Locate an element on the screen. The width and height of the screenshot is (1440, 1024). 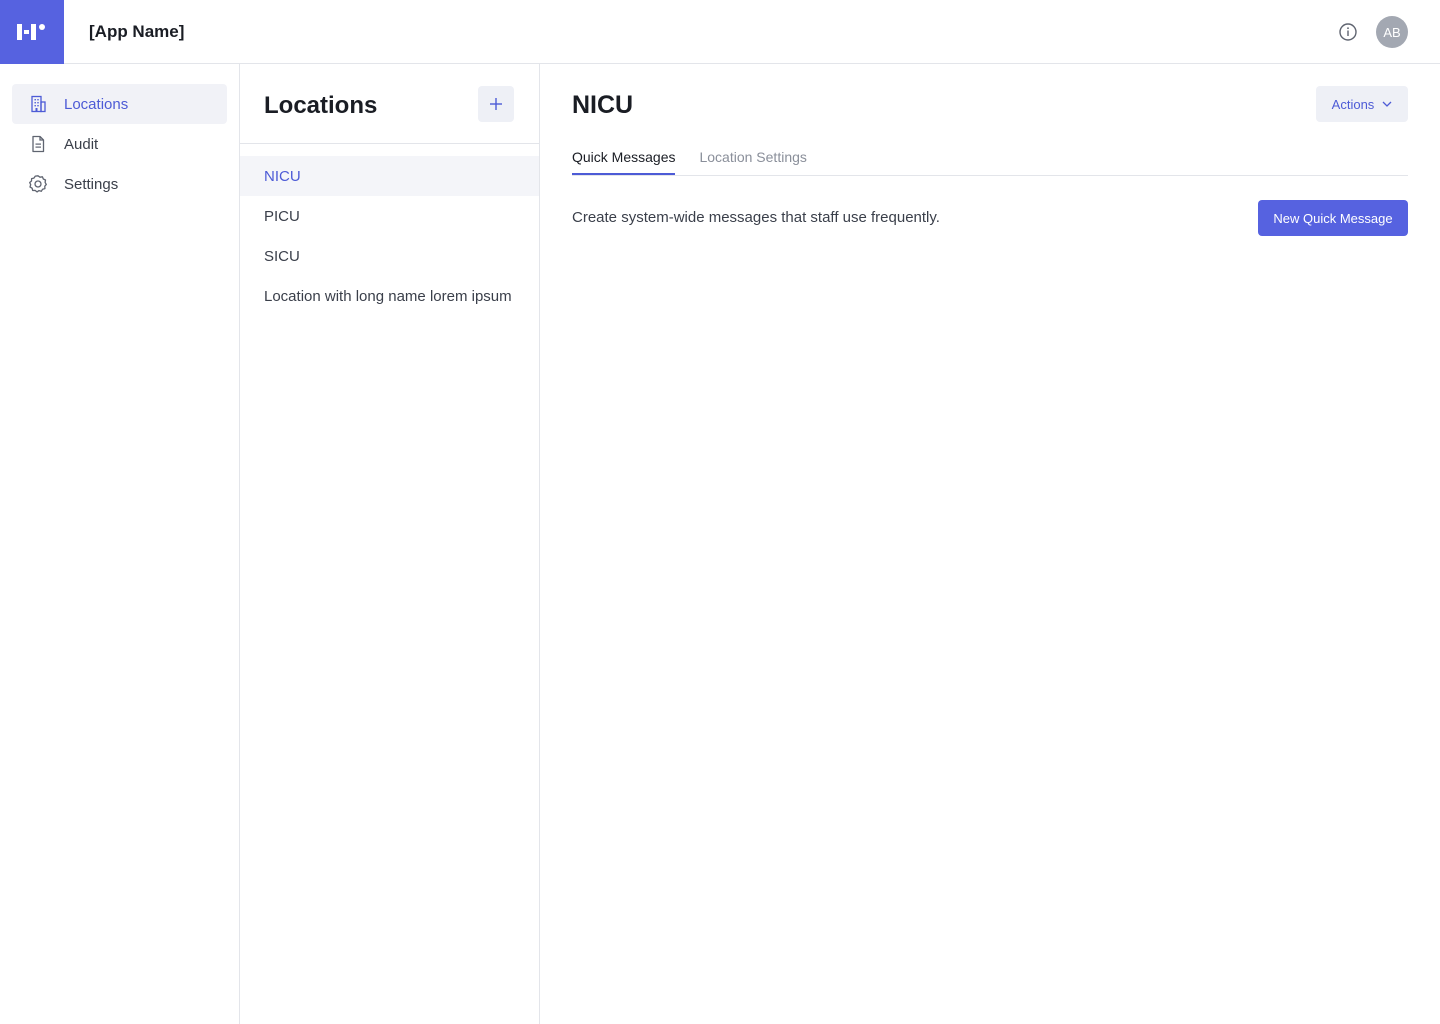
actions-dropdown-button: Actions is located at coordinates (1362, 104).